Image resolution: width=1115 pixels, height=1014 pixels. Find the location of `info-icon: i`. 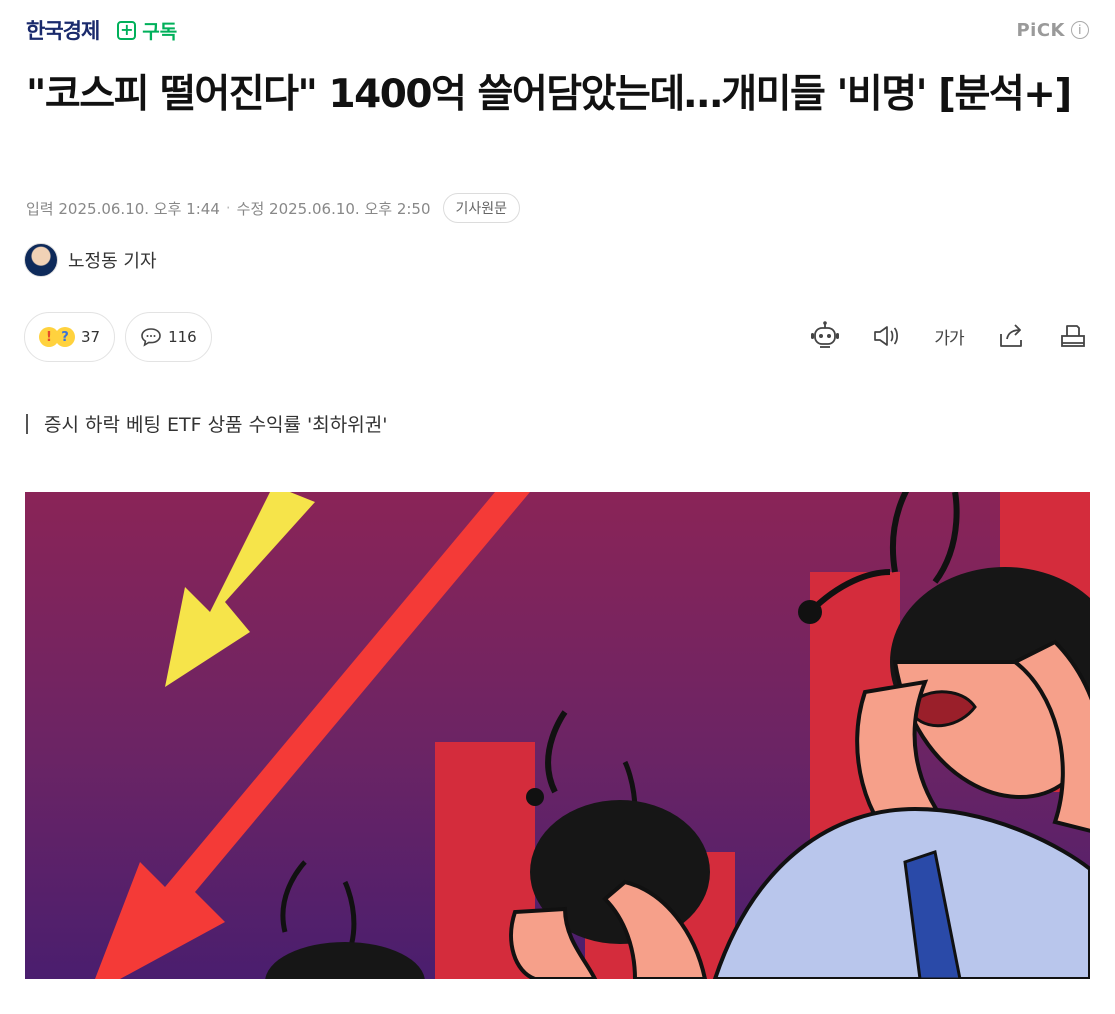

info-icon: i is located at coordinates (1080, 30).